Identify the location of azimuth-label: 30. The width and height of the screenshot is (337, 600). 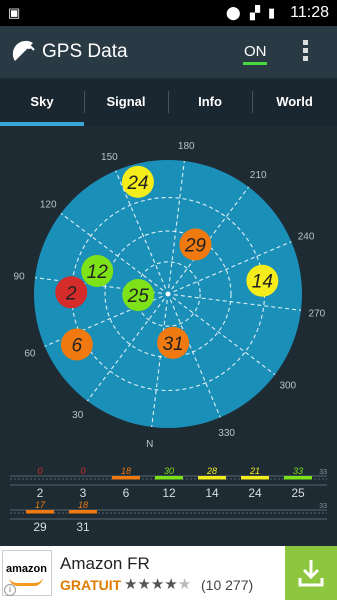
(78, 415).